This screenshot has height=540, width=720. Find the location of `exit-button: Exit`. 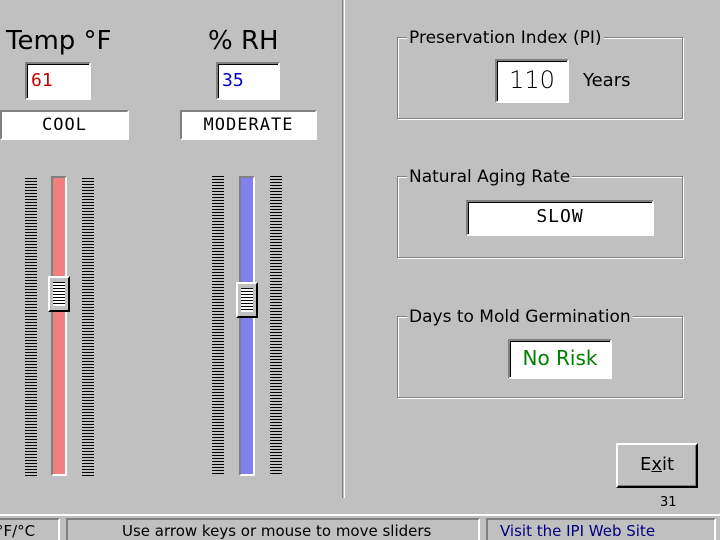

exit-button: Exit is located at coordinates (657, 465).